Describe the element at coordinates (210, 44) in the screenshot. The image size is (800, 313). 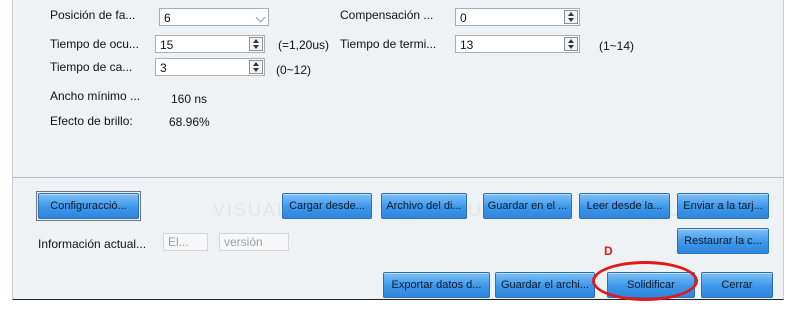
I see `occupancy-time-spinner: 15` at that location.